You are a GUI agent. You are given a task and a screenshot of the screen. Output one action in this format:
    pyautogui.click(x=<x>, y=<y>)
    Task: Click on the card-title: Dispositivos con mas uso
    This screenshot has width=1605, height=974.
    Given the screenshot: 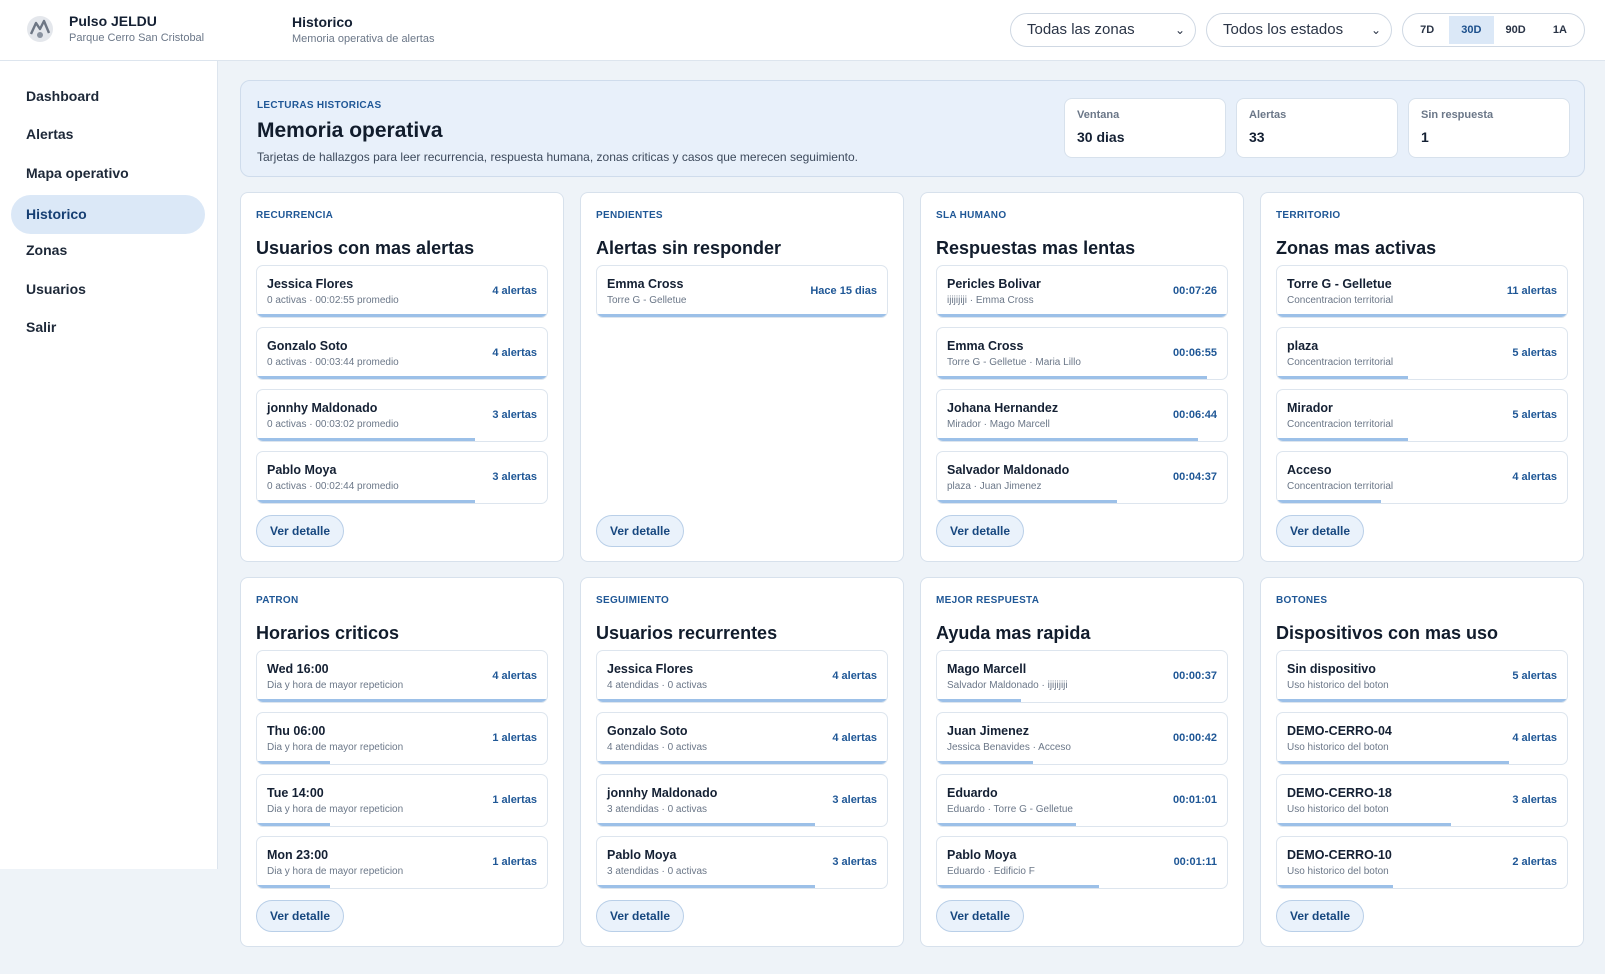 What is the action you would take?
    pyautogui.click(x=1387, y=633)
    